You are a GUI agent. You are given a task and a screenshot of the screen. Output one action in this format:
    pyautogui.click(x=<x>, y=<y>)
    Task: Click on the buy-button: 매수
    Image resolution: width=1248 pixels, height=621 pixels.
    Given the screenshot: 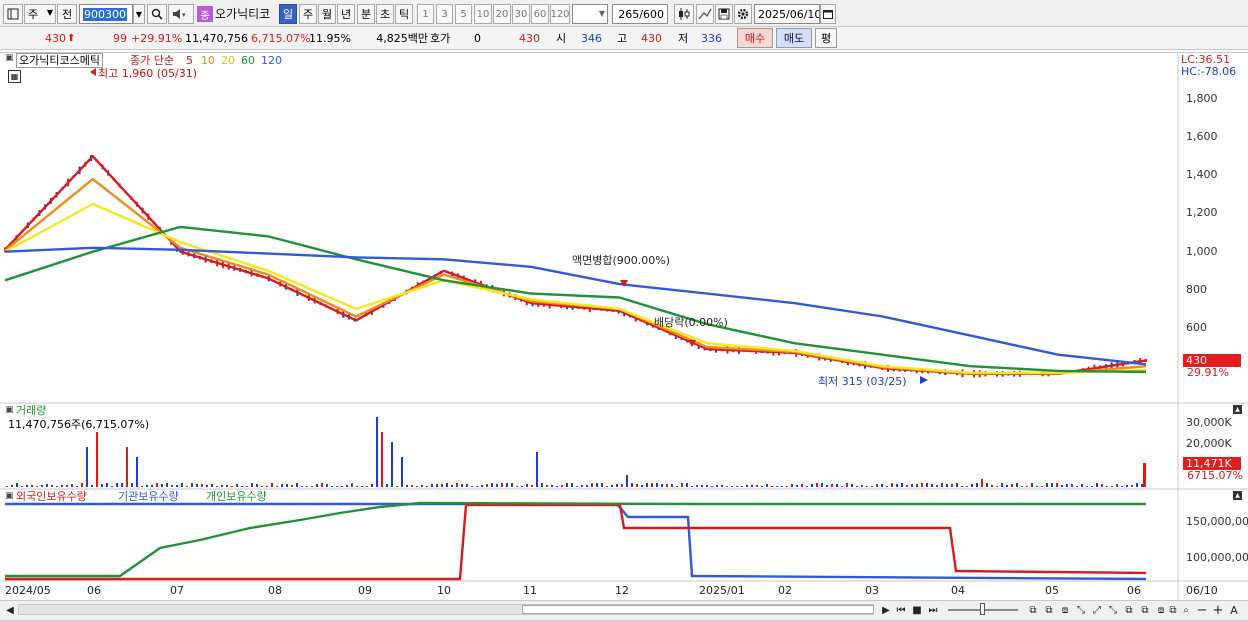 What is the action you would take?
    pyautogui.click(x=755, y=38)
    